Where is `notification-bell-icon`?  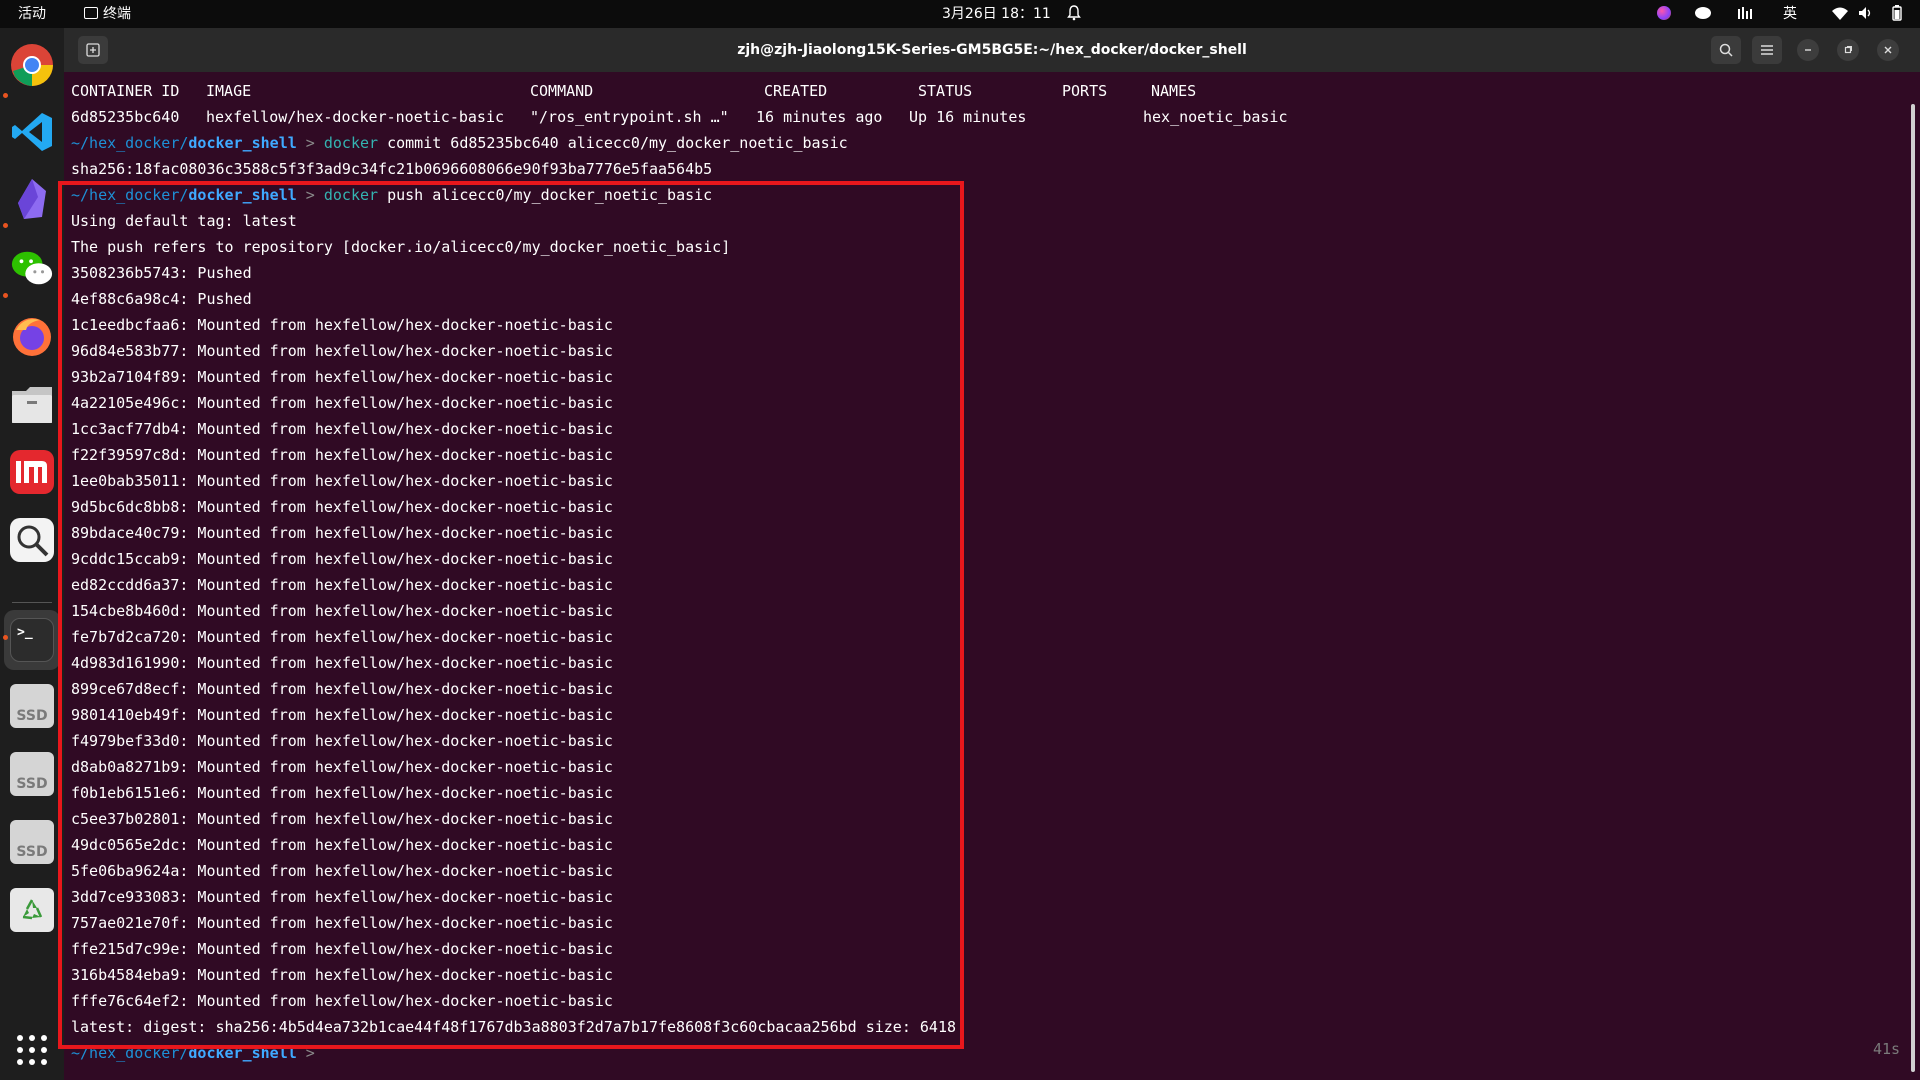
notification-bell-icon is located at coordinates (1074, 14).